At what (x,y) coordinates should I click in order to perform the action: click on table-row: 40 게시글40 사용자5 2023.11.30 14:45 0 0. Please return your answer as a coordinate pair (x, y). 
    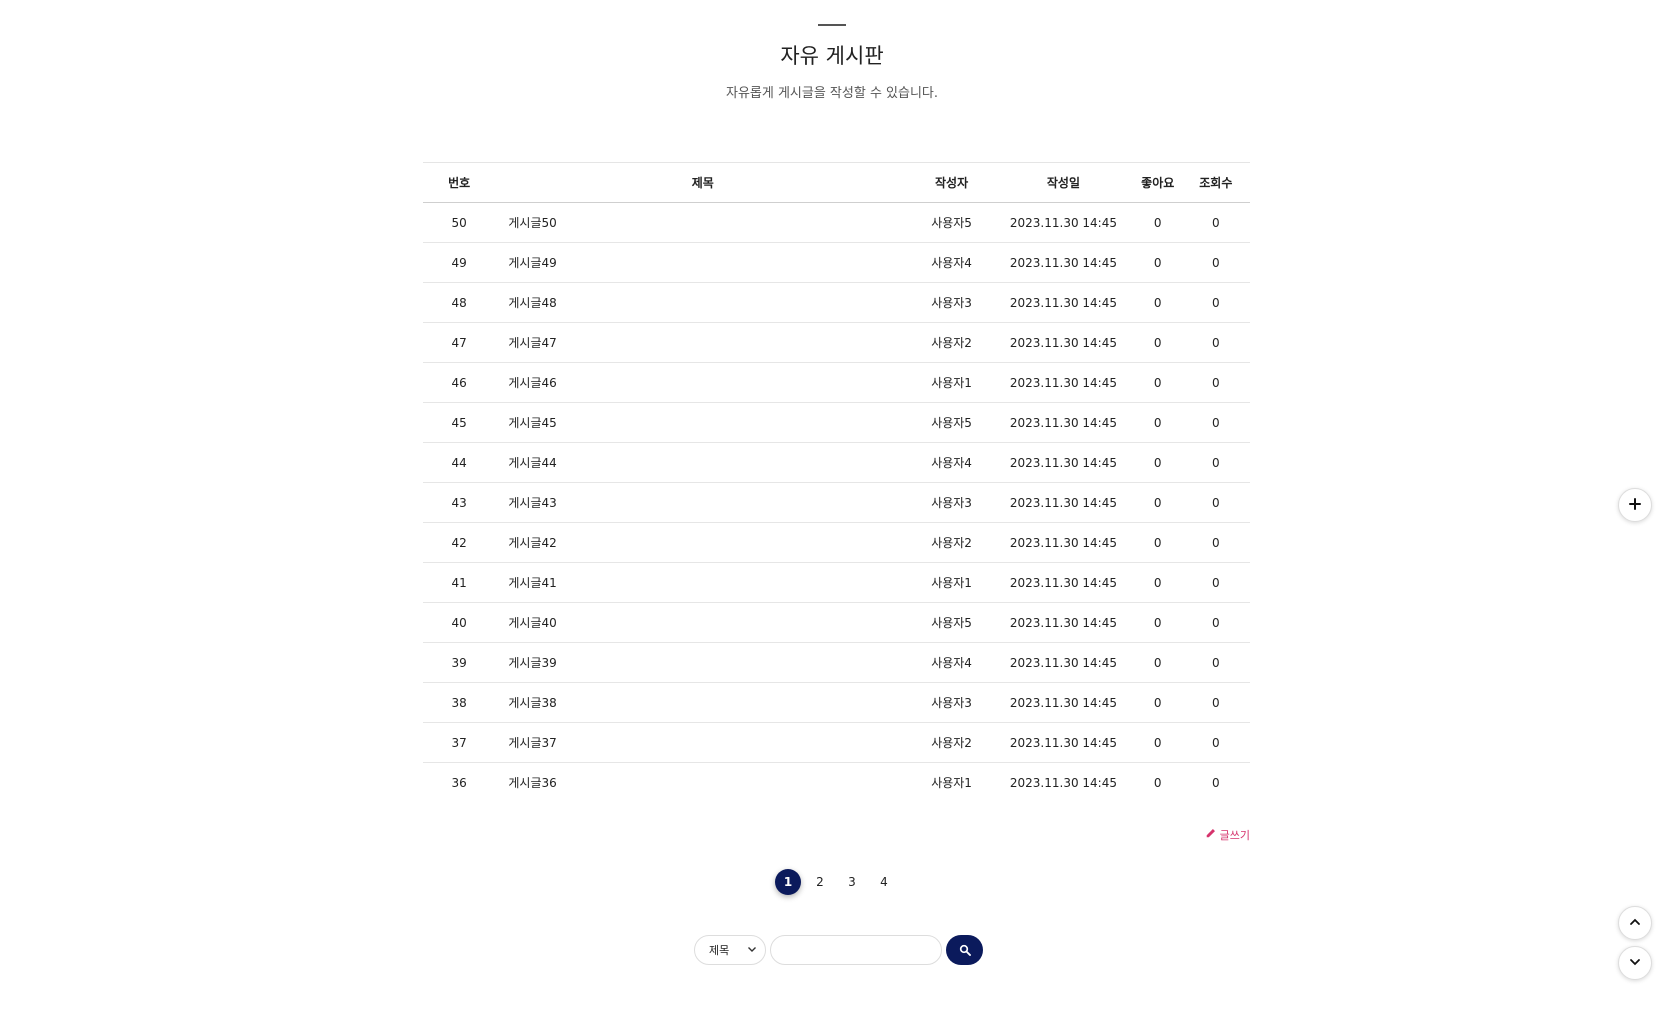
    Looking at the image, I should click on (836, 623).